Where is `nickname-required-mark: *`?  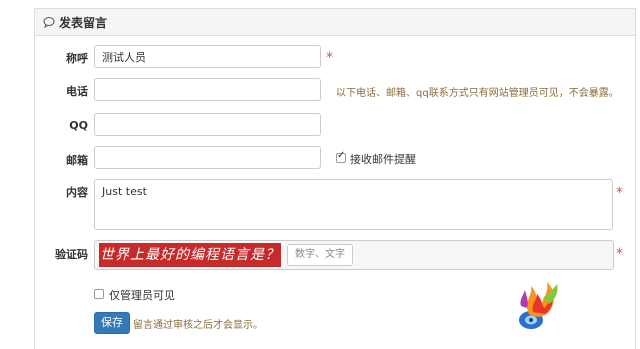 nickname-required-mark: * is located at coordinates (329, 58).